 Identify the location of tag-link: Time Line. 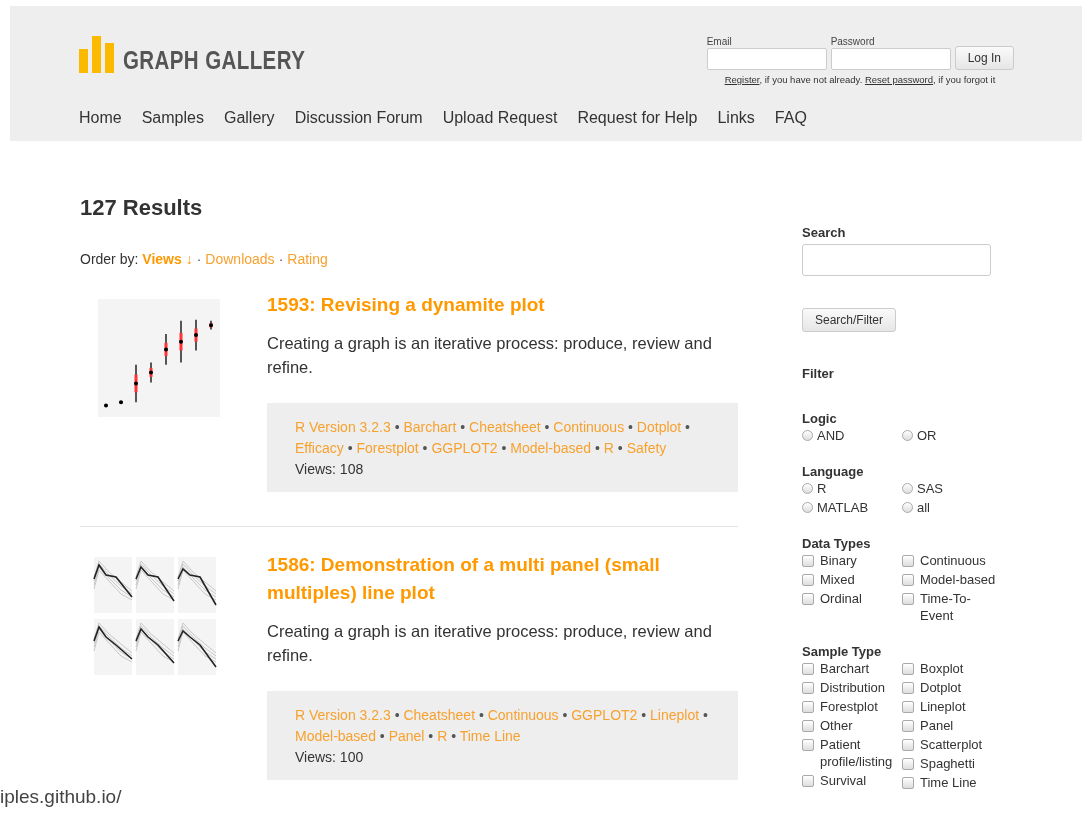
(490, 736).